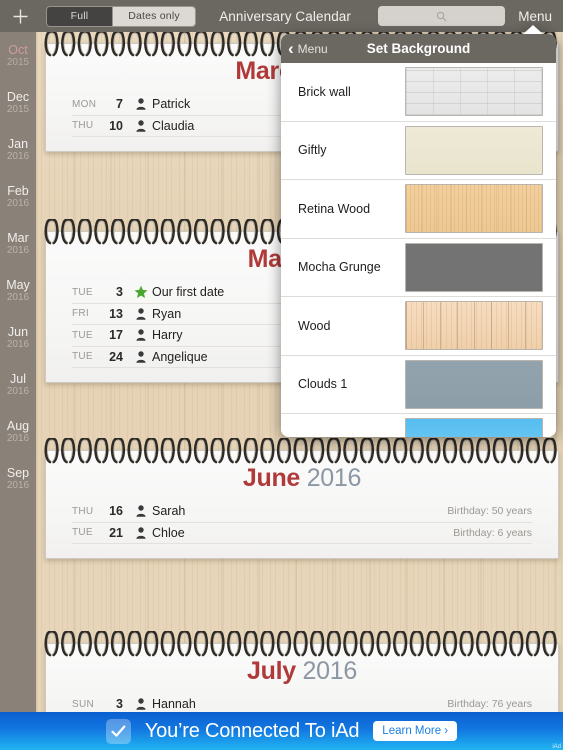 The height and width of the screenshot is (750, 563). What do you see at coordinates (556, 747) in the screenshot?
I see `ad-corner-label: iAd` at bounding box center [556, 747].